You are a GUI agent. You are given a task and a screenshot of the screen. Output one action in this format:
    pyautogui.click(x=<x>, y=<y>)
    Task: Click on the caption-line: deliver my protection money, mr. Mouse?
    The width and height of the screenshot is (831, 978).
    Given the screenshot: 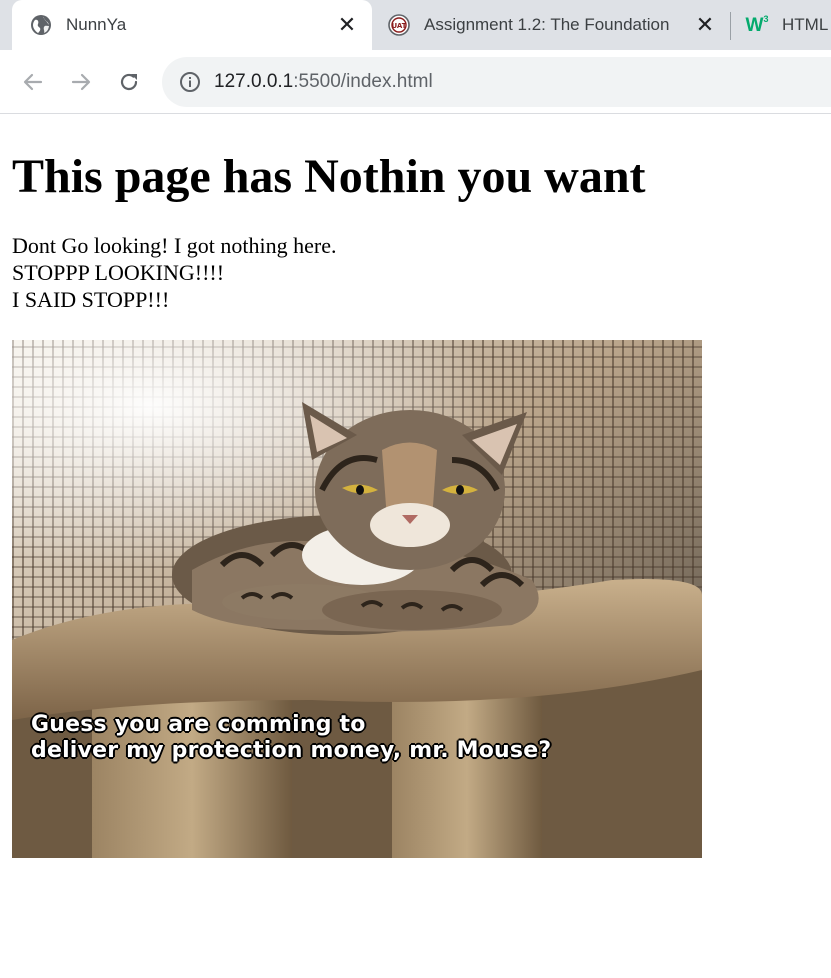 What is the action you would take?
    pyautogui.click(x=291, y=750)
    